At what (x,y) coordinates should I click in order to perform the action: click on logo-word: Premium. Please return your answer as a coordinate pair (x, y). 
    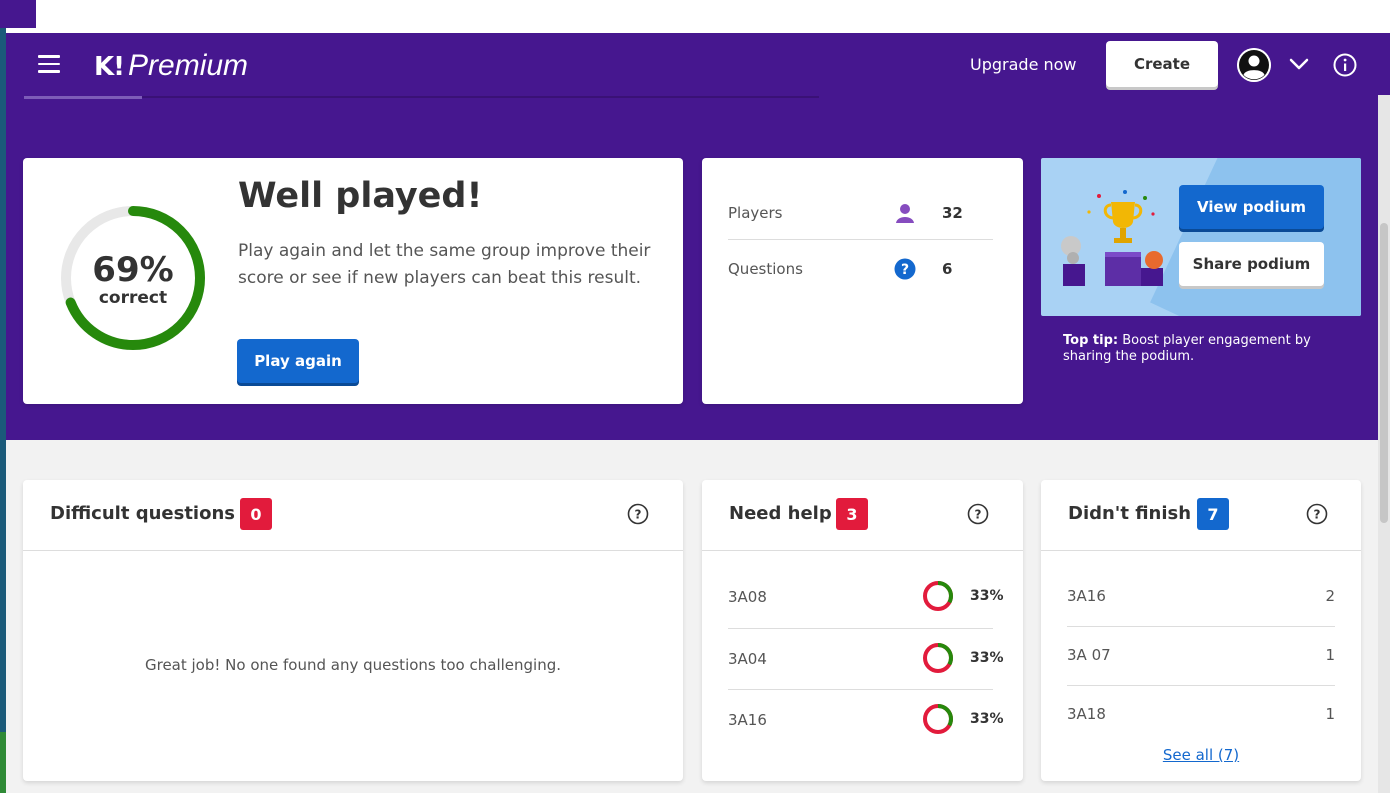
    Looking at the image, I should click on (188, 65).